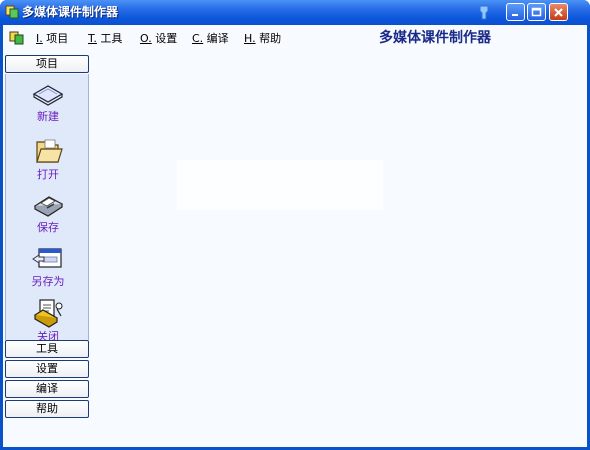 The width and height of the screenshot is (590, 450). What do you see at coordinates (268, 38) in the screenshot?
I see `menu-item-help-label: 帮助` at bounding box center [268, 38].